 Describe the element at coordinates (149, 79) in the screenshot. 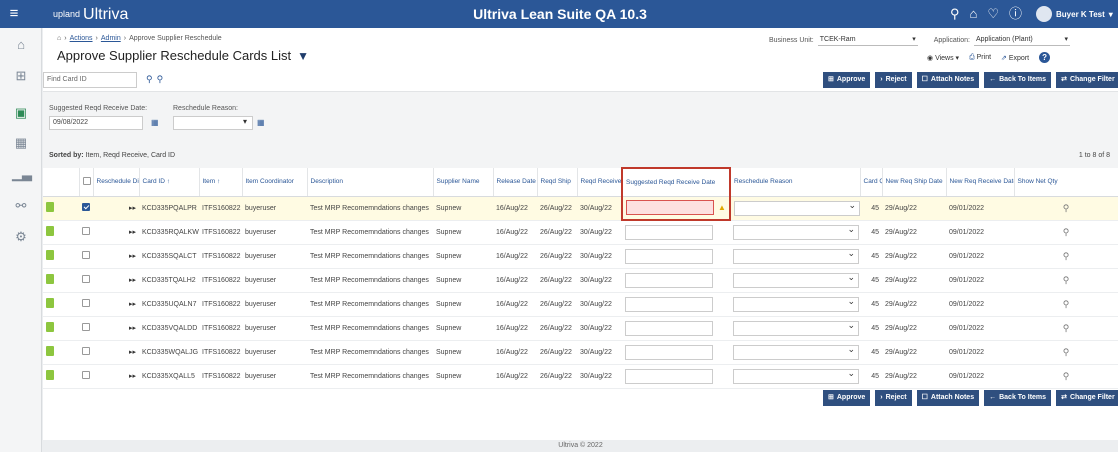

I see `find-icon: ⚲` at that location.